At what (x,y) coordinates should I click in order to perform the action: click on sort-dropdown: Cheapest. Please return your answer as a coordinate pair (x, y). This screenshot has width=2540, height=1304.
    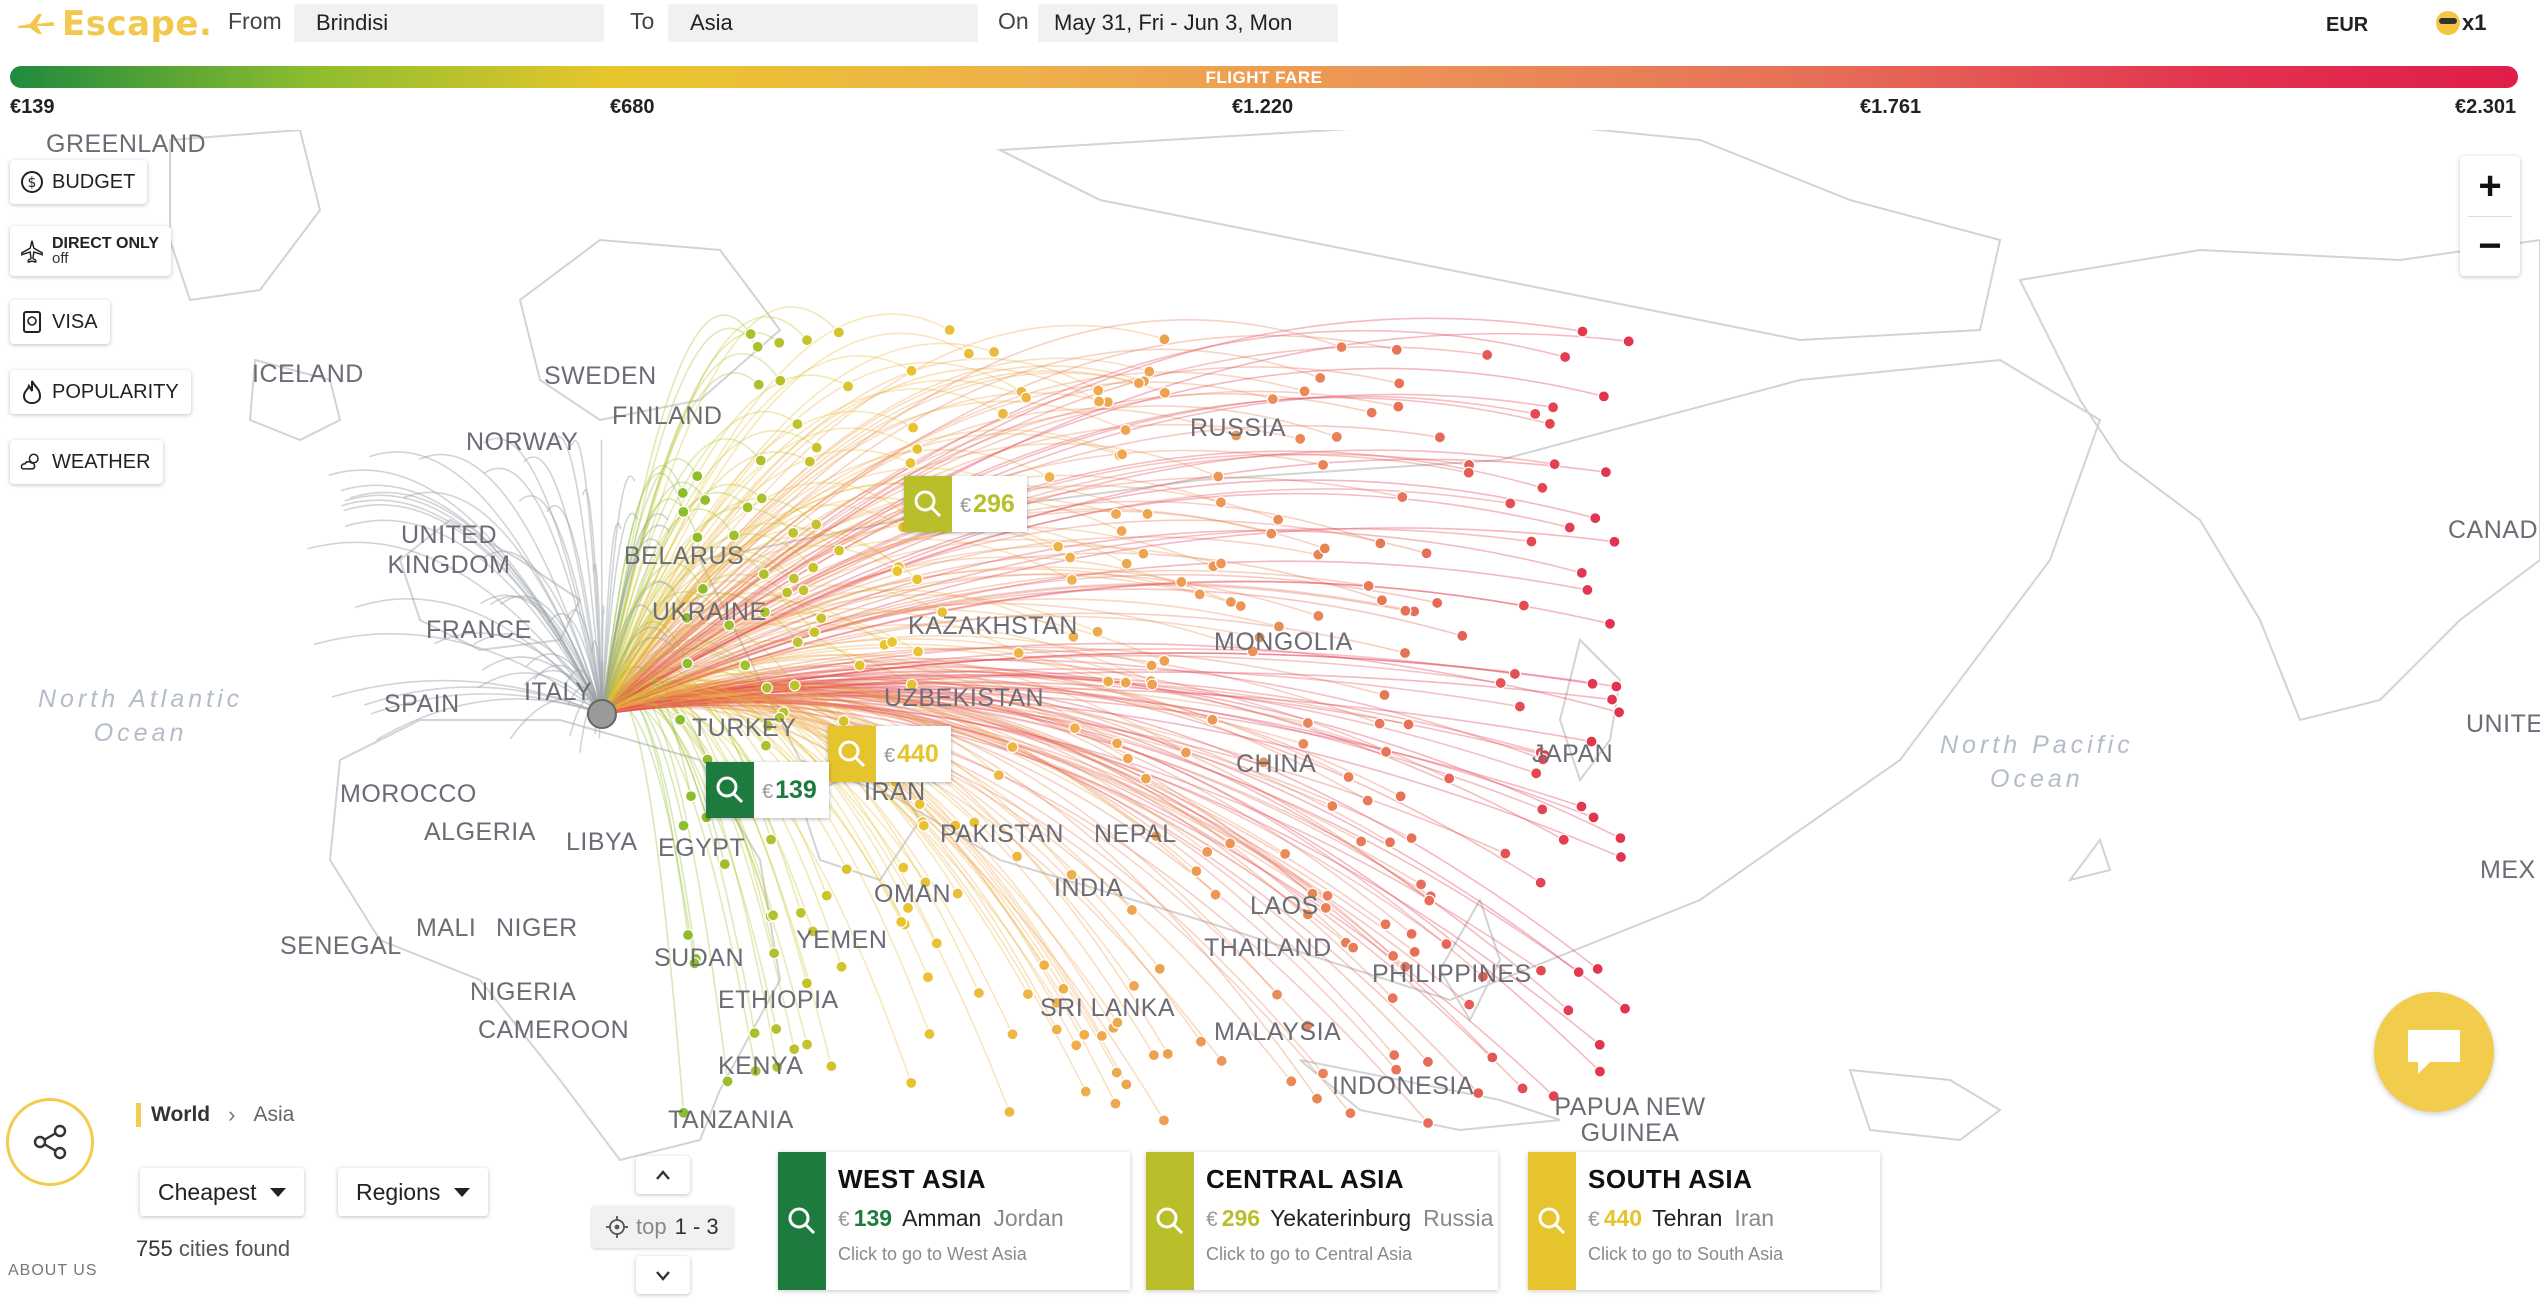
    Looking at the image, I should click on (222, 1192).